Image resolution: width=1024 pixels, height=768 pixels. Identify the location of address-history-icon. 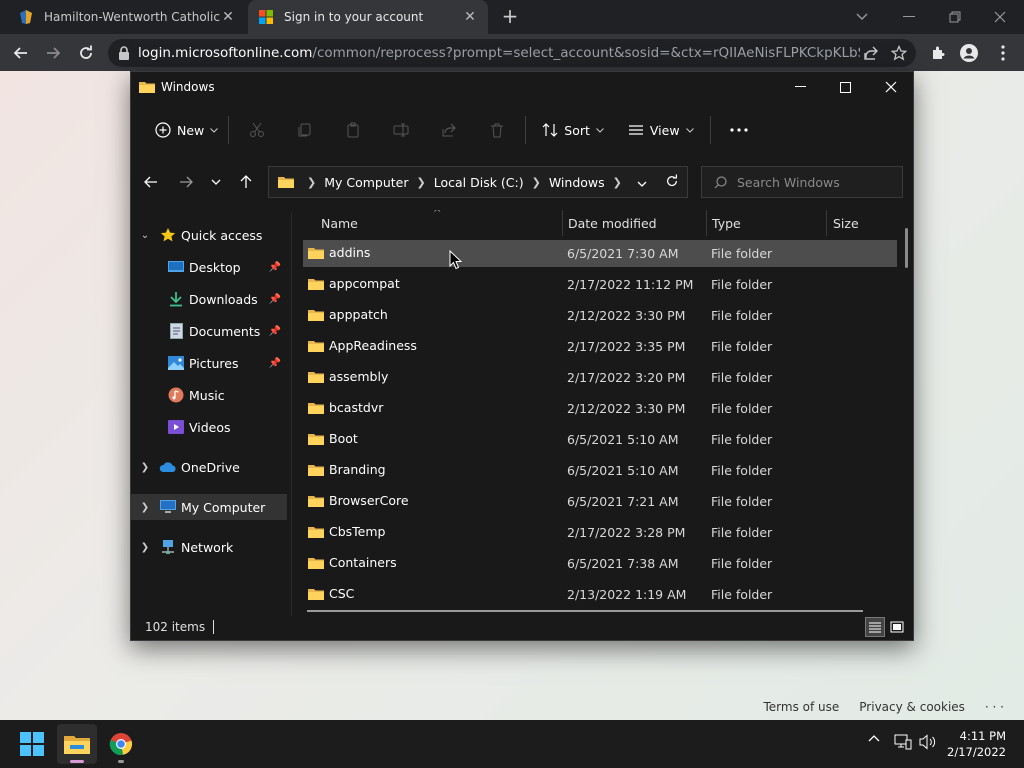
(642, 182).